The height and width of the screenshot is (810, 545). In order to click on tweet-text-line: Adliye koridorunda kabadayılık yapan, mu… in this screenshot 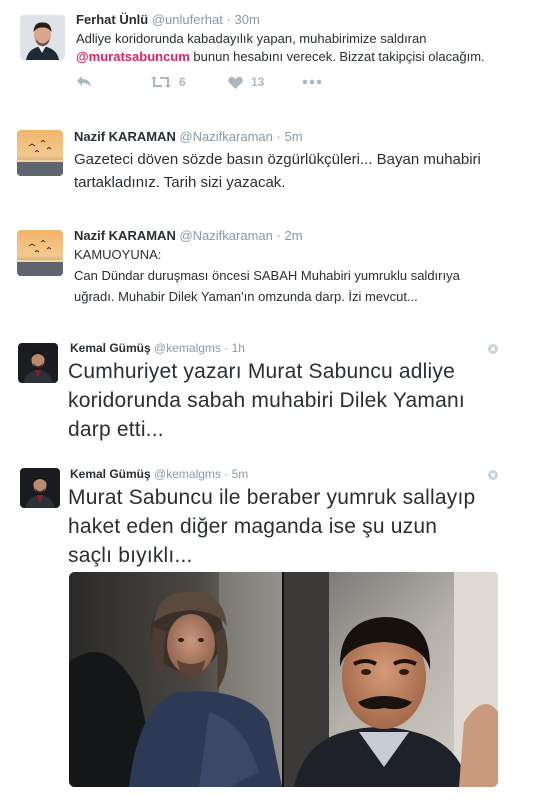, I will do `click(251, 38)`.